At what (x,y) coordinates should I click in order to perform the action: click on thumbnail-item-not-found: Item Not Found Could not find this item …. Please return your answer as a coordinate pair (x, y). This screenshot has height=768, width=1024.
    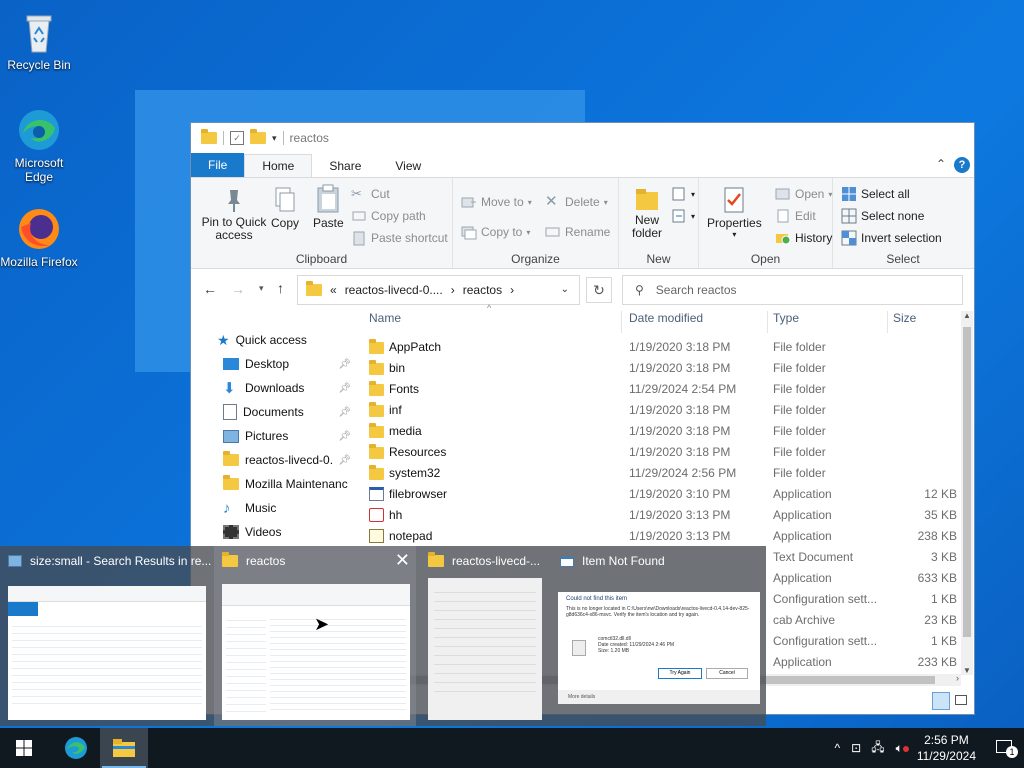
    Looking at the image, I should click on (659, 636).